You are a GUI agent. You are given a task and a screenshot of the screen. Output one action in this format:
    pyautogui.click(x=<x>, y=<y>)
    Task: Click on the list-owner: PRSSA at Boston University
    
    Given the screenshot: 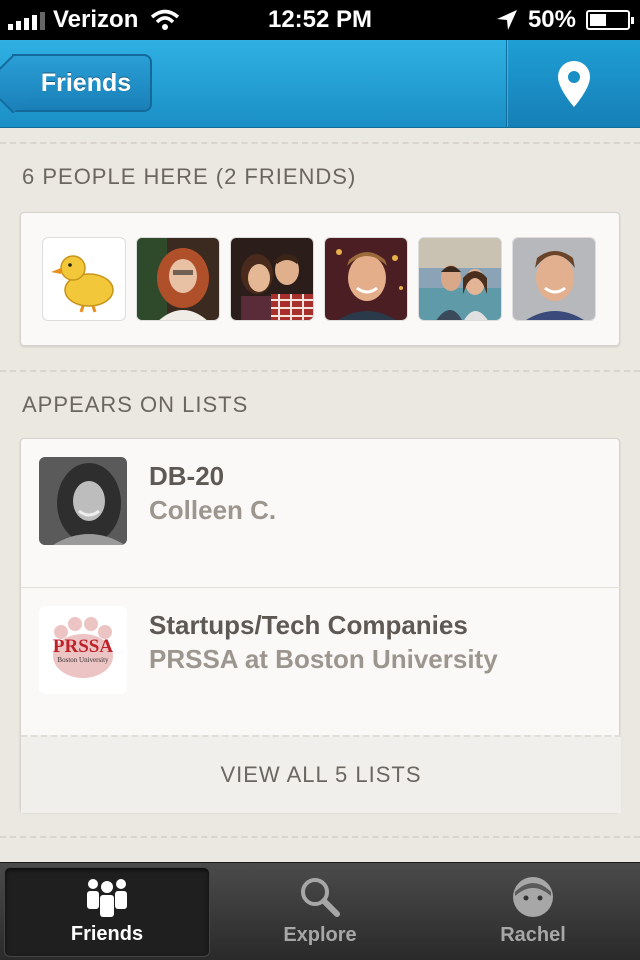 What is the action you would take?
    pyautogui.click(x=323, y=659)
    